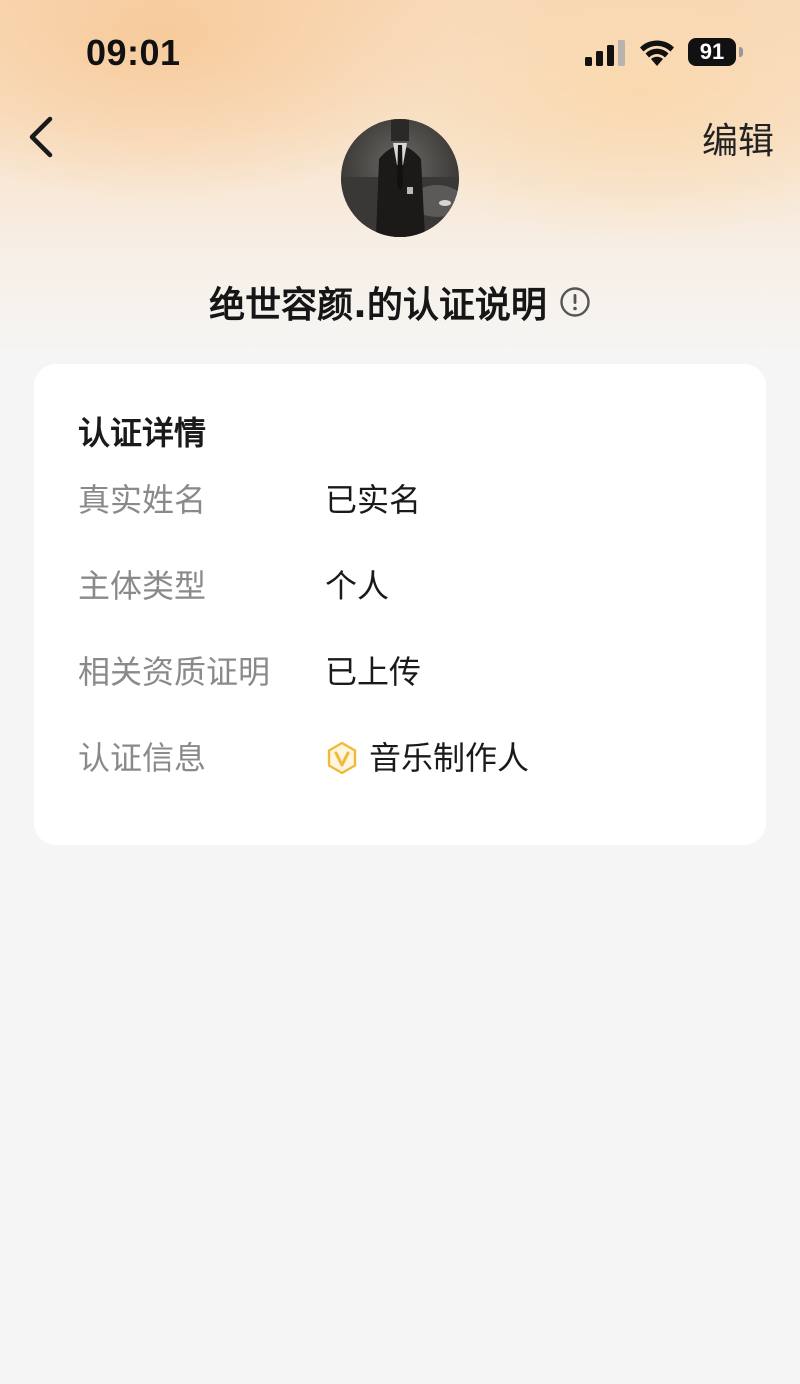  I want to click on page-title-row: 绝世容颜.的认证说明, so click(400, 302).